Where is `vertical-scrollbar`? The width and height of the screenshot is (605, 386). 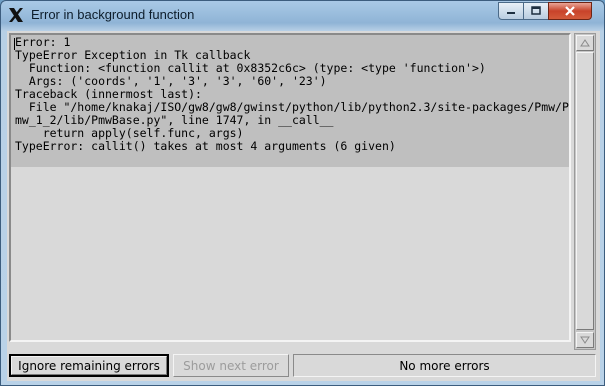 vertical-scrollbar is located at coordinates (585, 191).